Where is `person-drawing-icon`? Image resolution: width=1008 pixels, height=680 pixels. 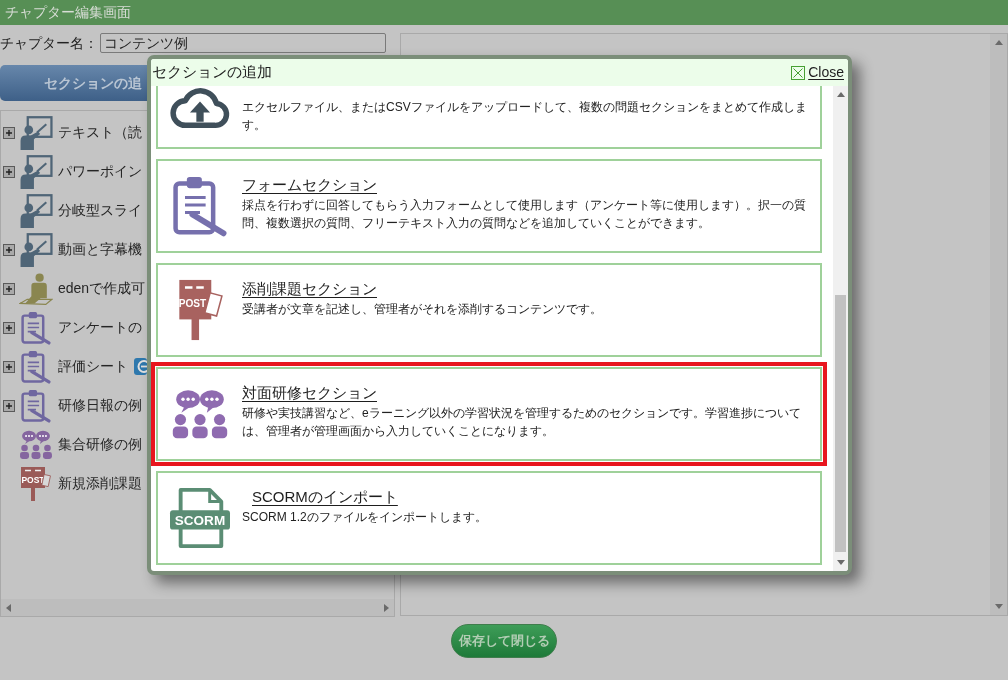 person-drawing-icon is located at coordinates (36, 288).